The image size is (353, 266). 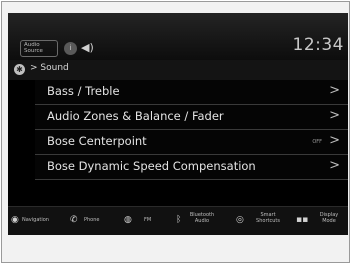 I want to click on nav-label: FM, so click(x=148, y=220).